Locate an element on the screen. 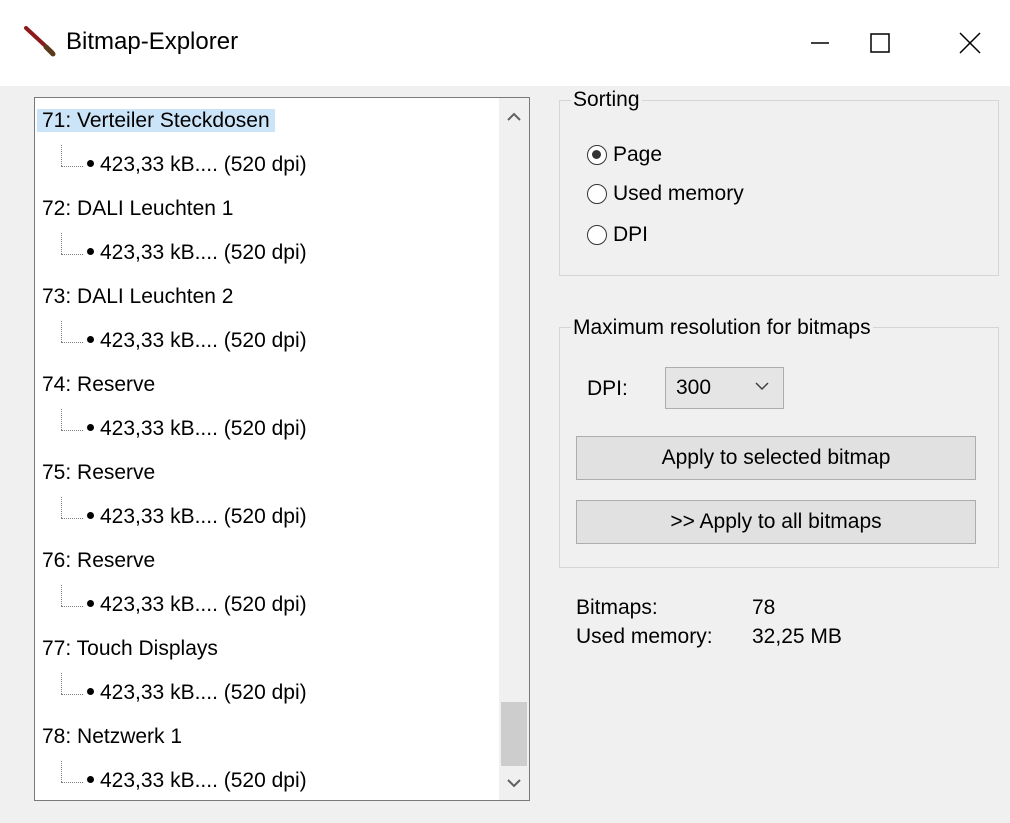  dpi-label: DPI: is located at coordinates (607, 388).